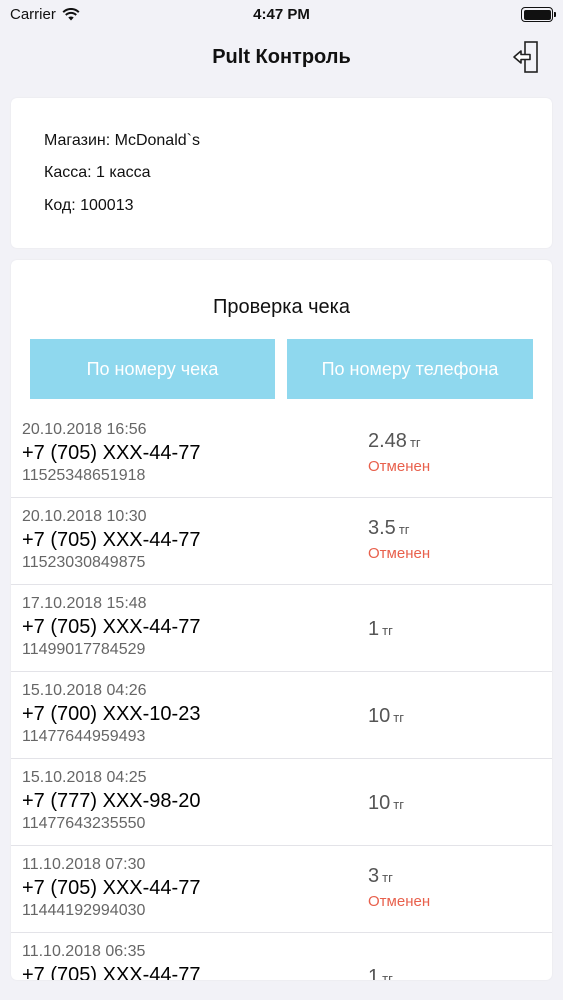  I want to click on battery-icon, so click(538, 14).